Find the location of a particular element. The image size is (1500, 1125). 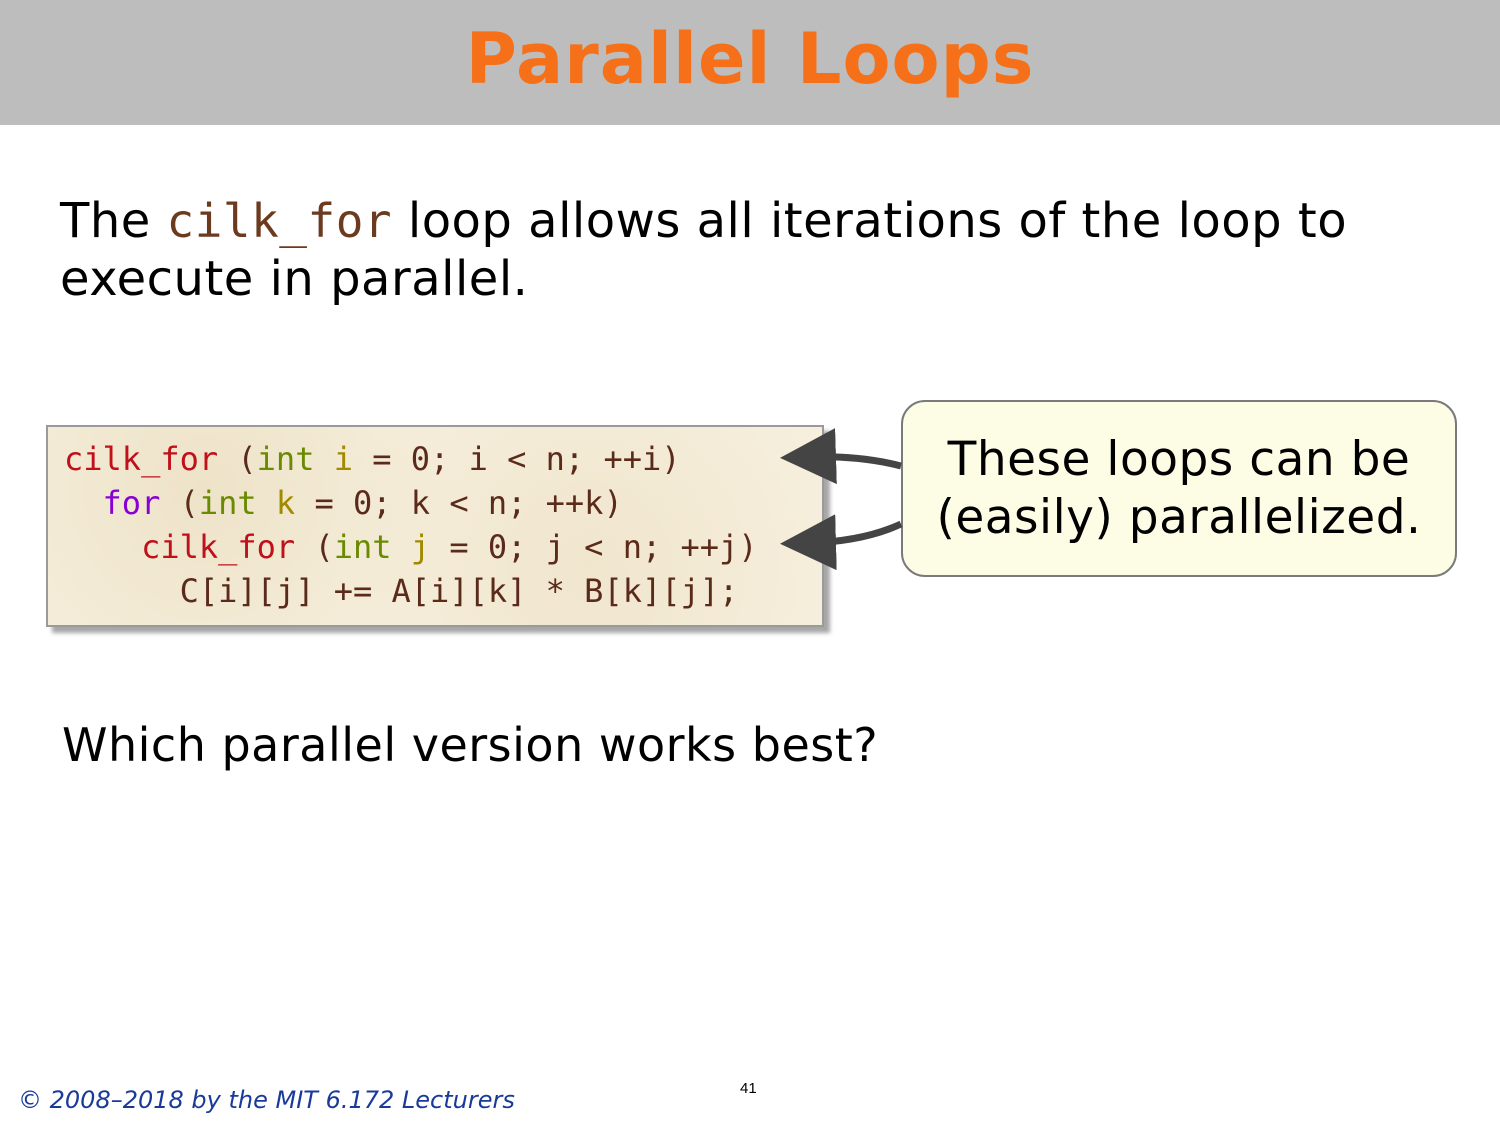

arrow-to-inner-loop is located at coordinates (841, 542).